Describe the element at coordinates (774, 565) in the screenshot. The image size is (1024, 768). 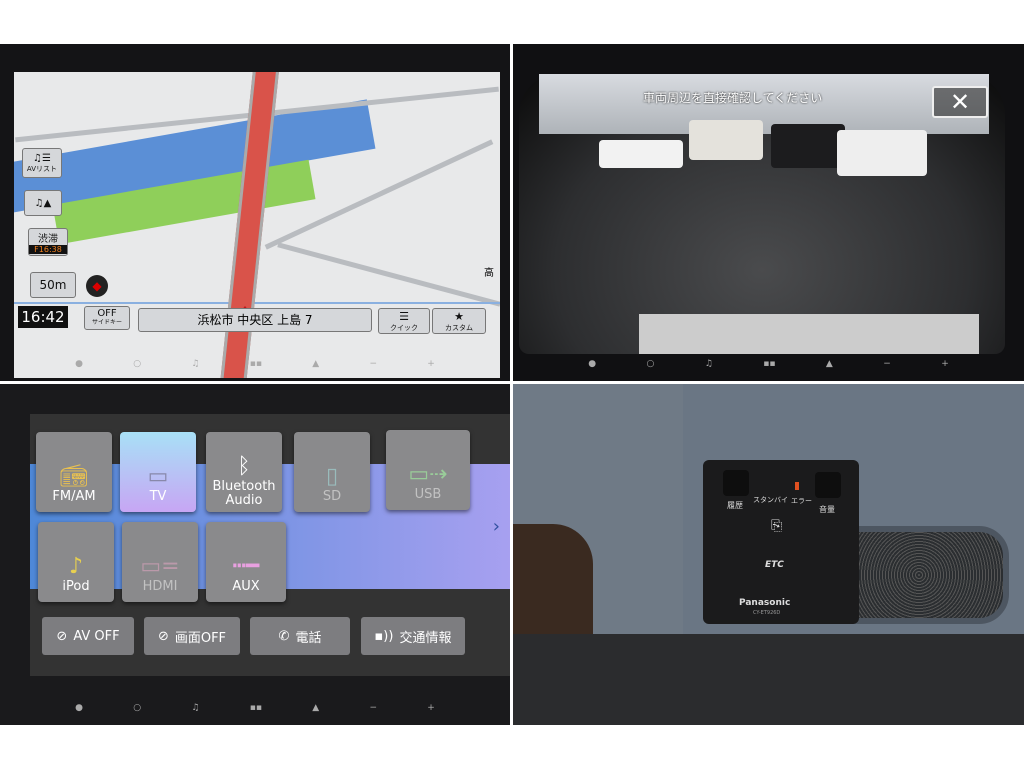
I see `etc-logo: ETC` at that location.